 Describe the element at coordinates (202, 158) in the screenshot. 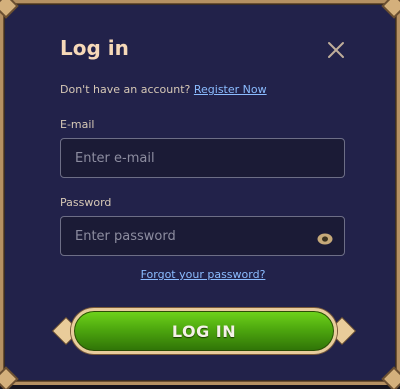

I see `email-field` at that location.